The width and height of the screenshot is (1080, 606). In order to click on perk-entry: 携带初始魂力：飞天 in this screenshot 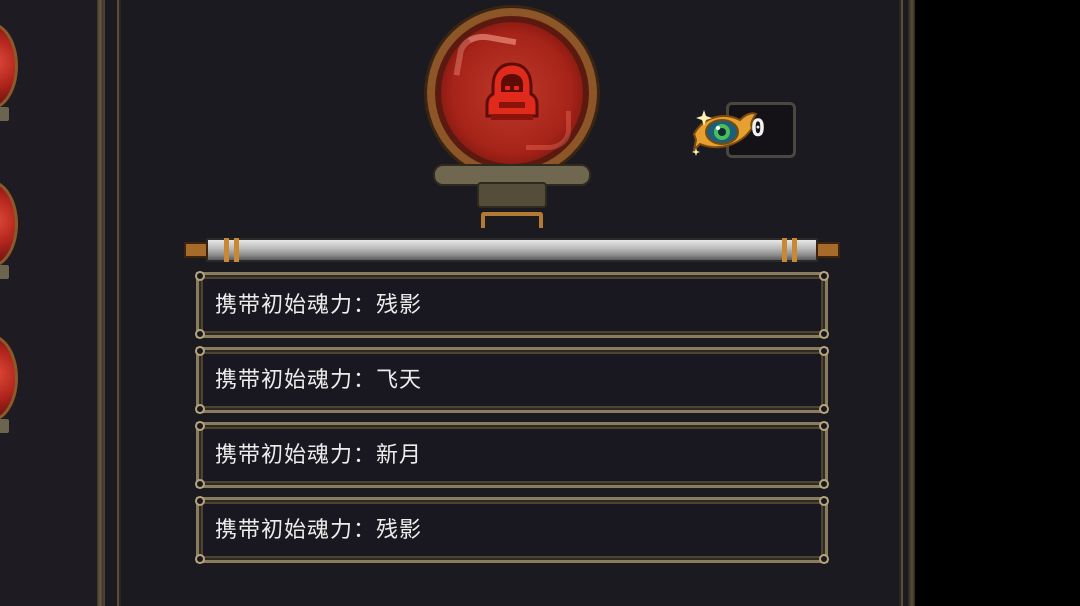, I will do `click(512, 380)`.